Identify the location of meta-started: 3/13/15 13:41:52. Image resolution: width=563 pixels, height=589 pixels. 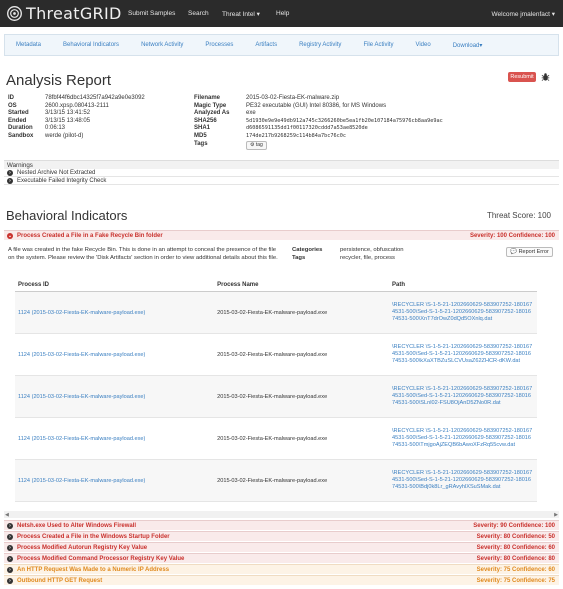
(68, 113).